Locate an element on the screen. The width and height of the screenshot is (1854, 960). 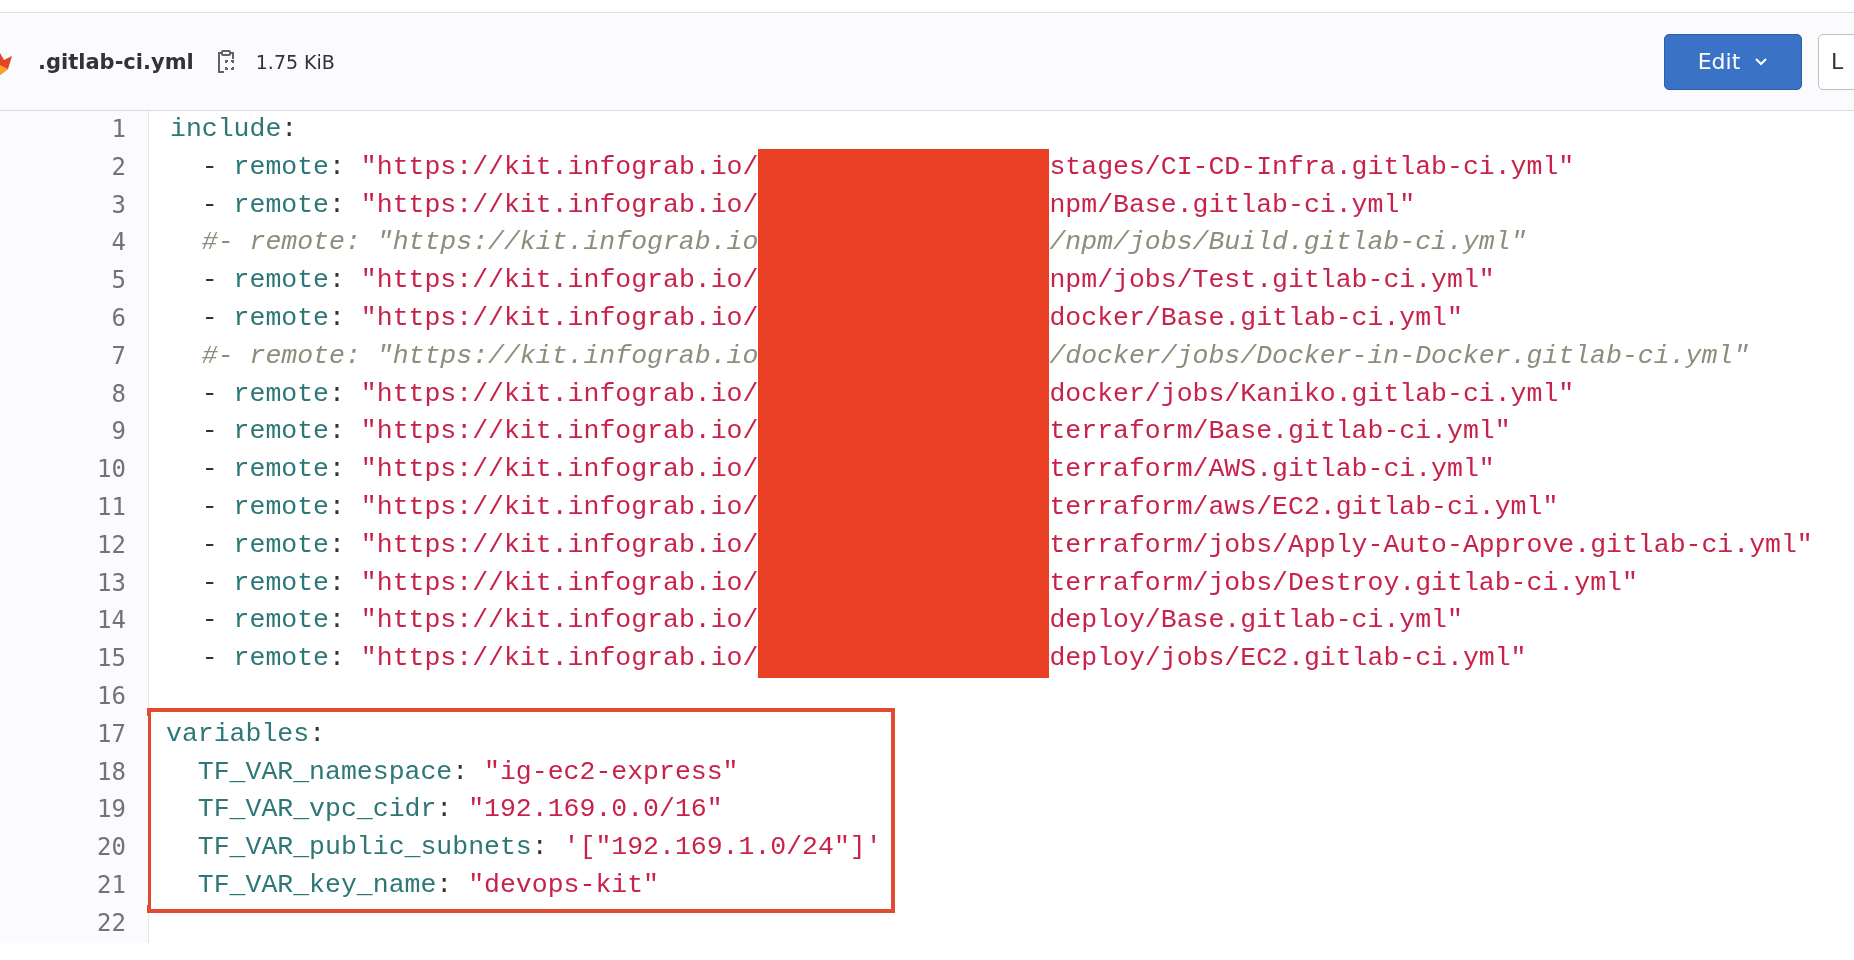
yaml-string: npm/Base.gitlab-ci.yml" is located at coordinates (1232, 205).